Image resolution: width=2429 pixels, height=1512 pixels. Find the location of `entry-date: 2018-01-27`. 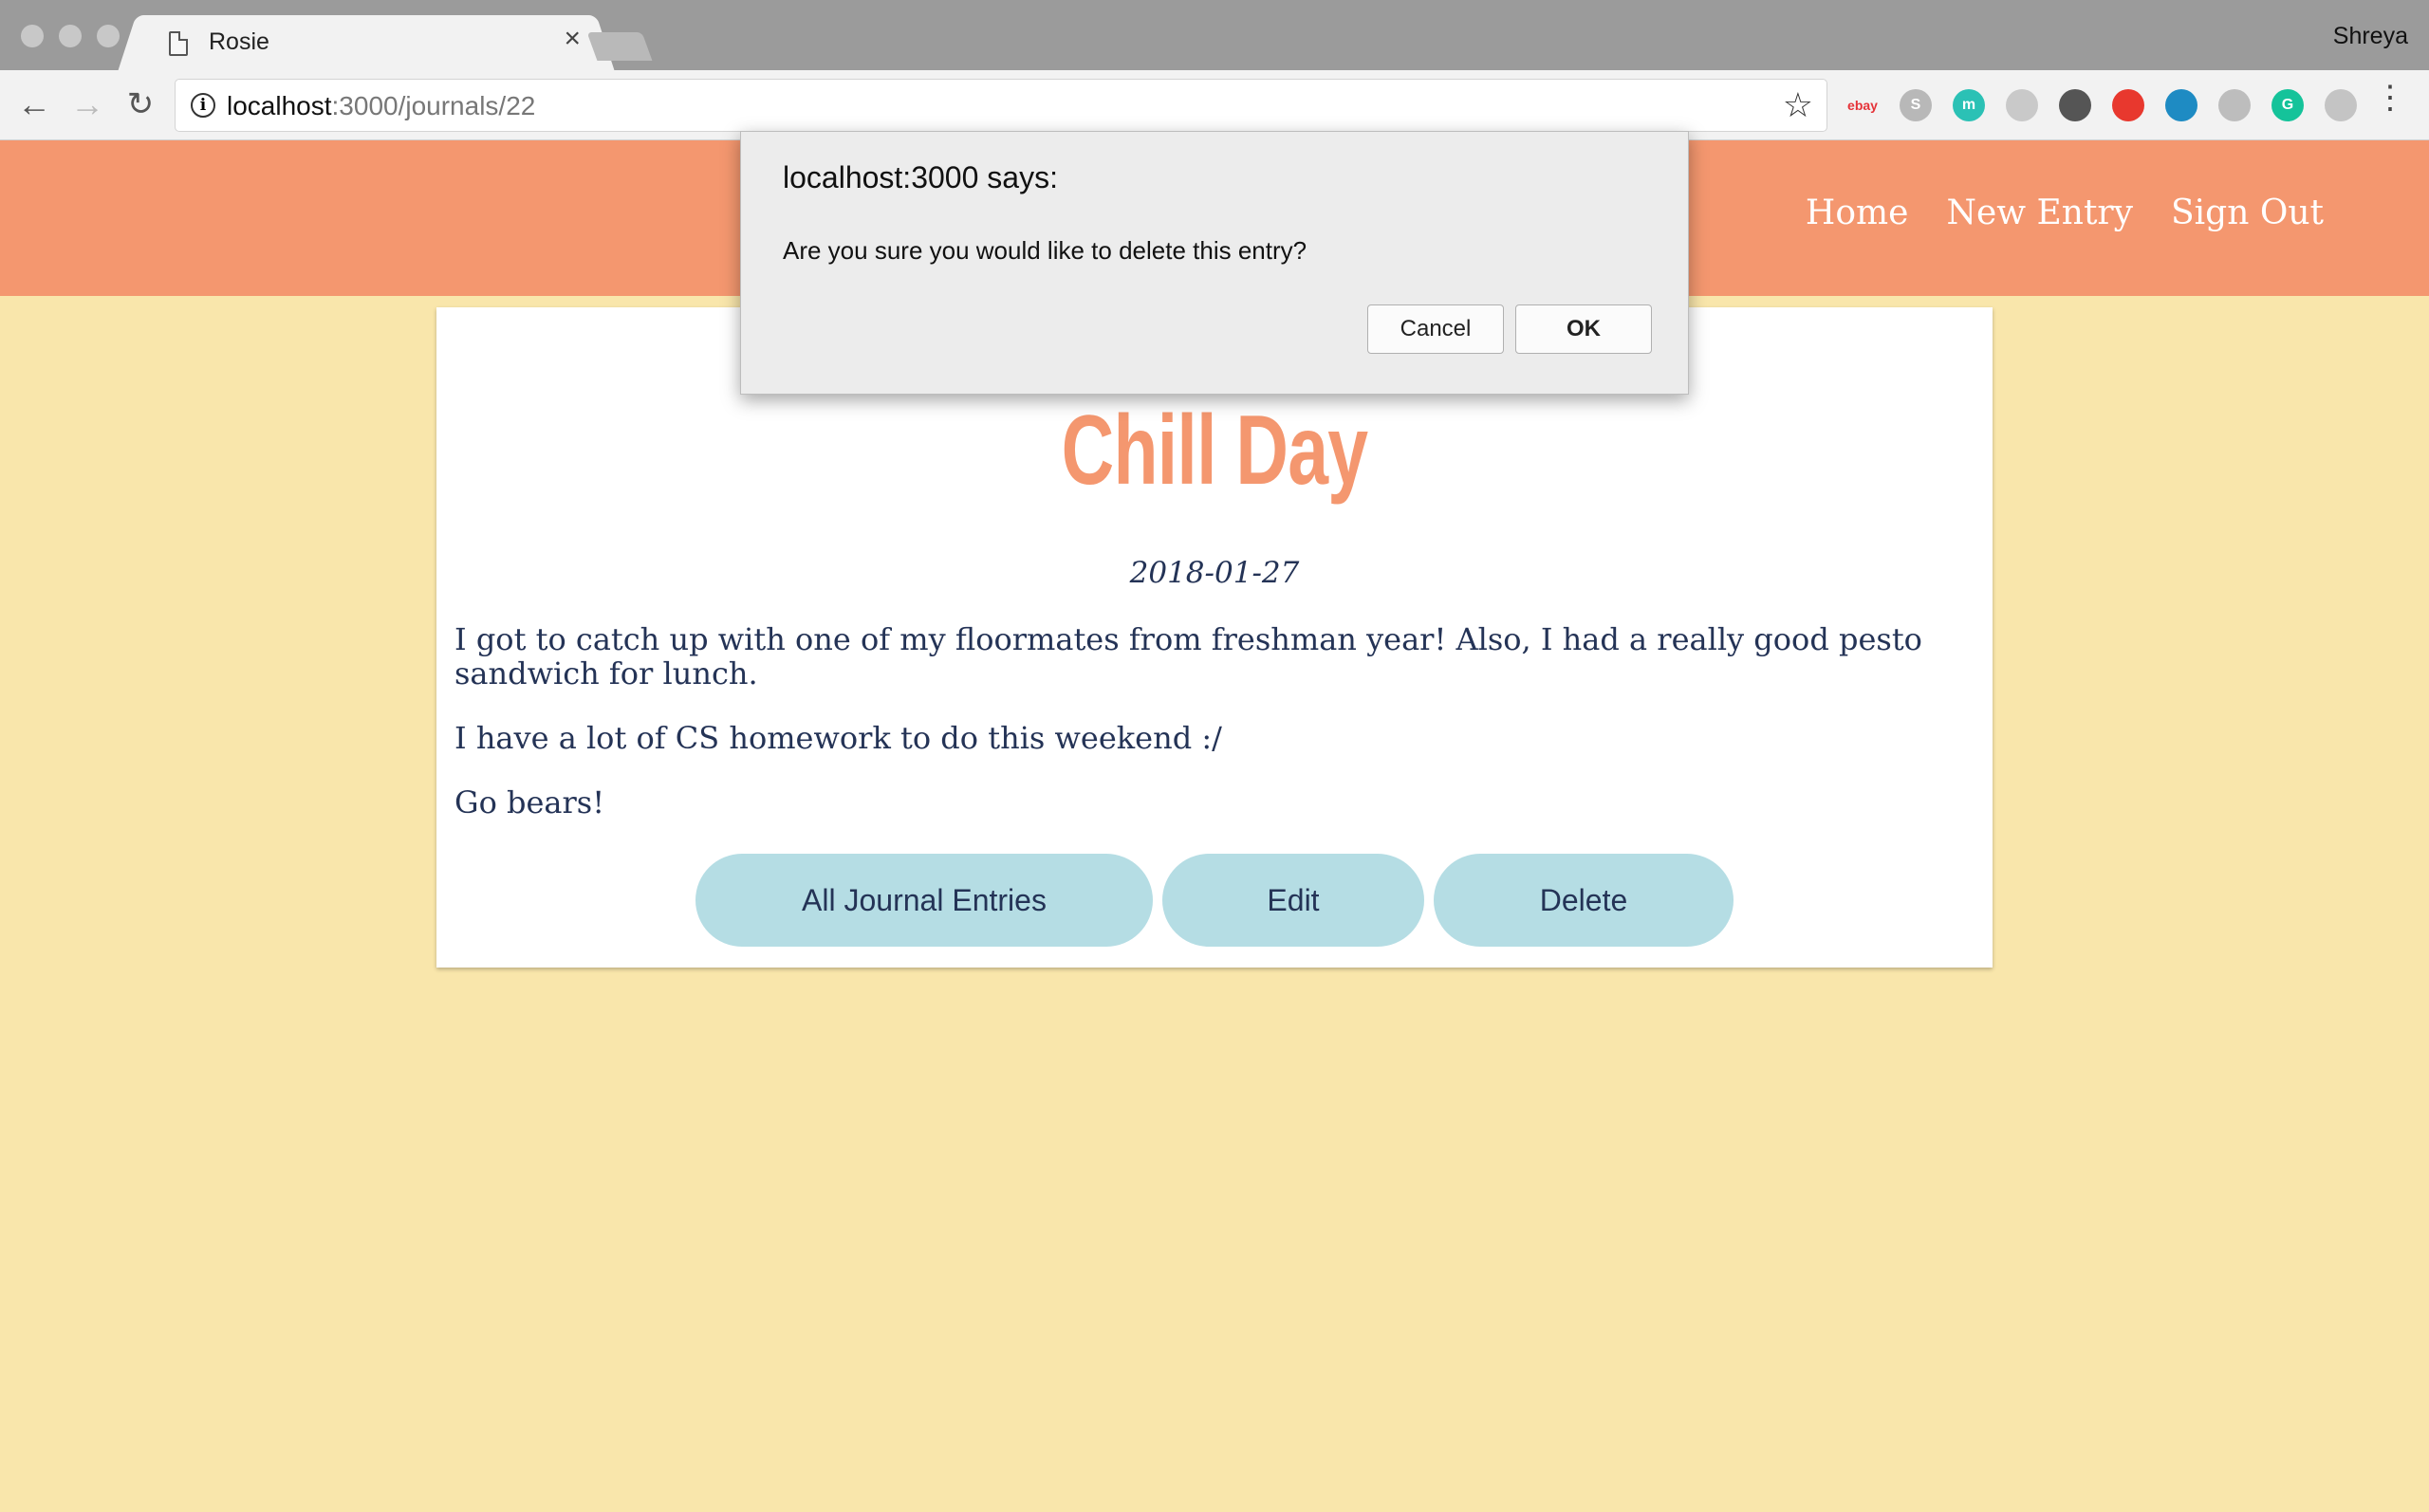

entry-date: 2018-01-27 is located at coordinates (1214, 573).